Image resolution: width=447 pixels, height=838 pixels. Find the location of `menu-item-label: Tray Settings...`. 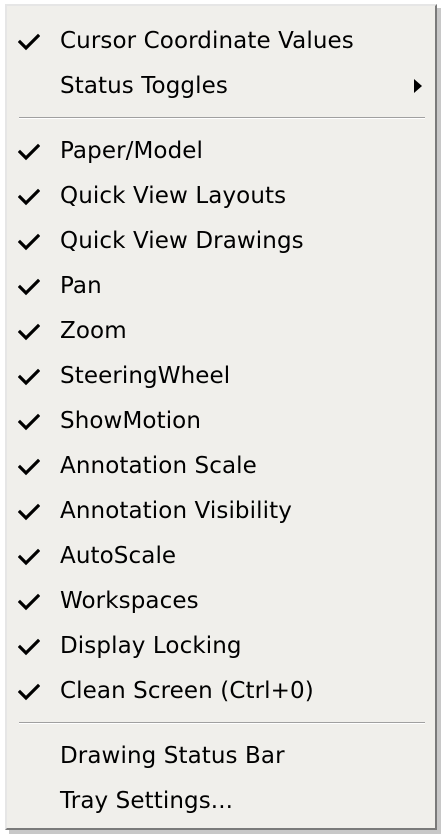

menu-item-label: Tray Settings... is located at coordinates (147, 800).